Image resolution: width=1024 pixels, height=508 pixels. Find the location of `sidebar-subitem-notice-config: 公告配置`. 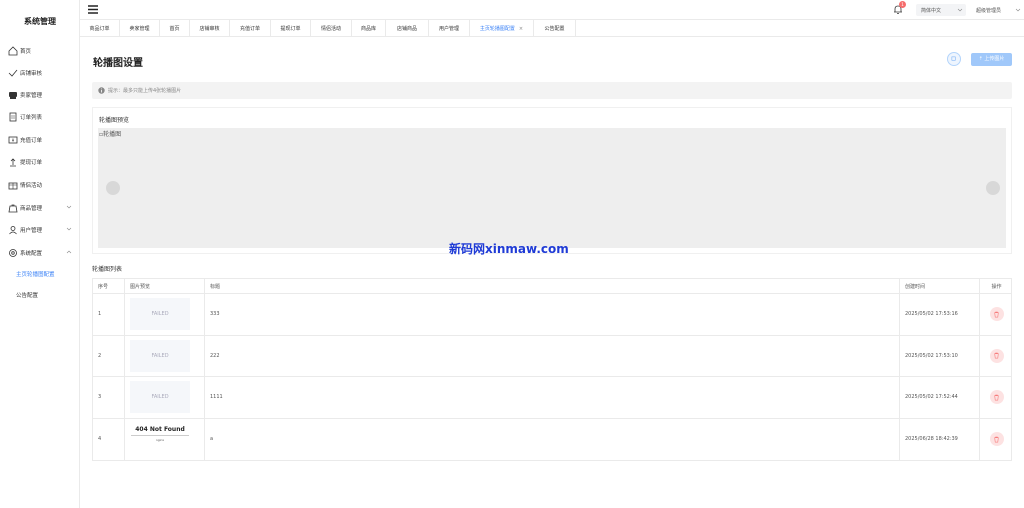

sidebar-subitem-notice-config: 公告配置 is located at coordinates (27, 295).